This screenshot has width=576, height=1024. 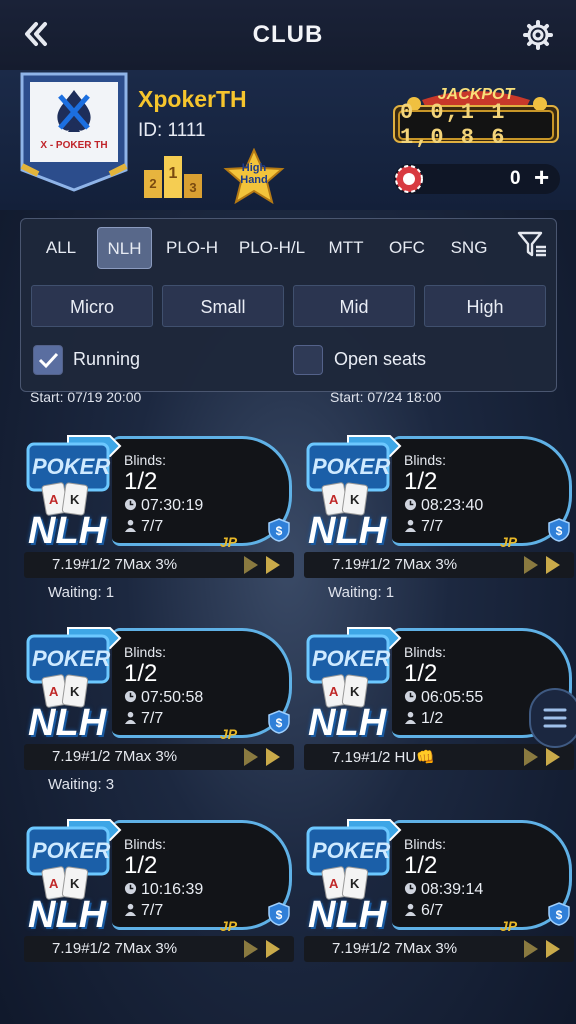 What do you see at coordinates (346, 248) in the screenshot?
I see `tab-mtt: MTT` at bounding box center [346, 248].